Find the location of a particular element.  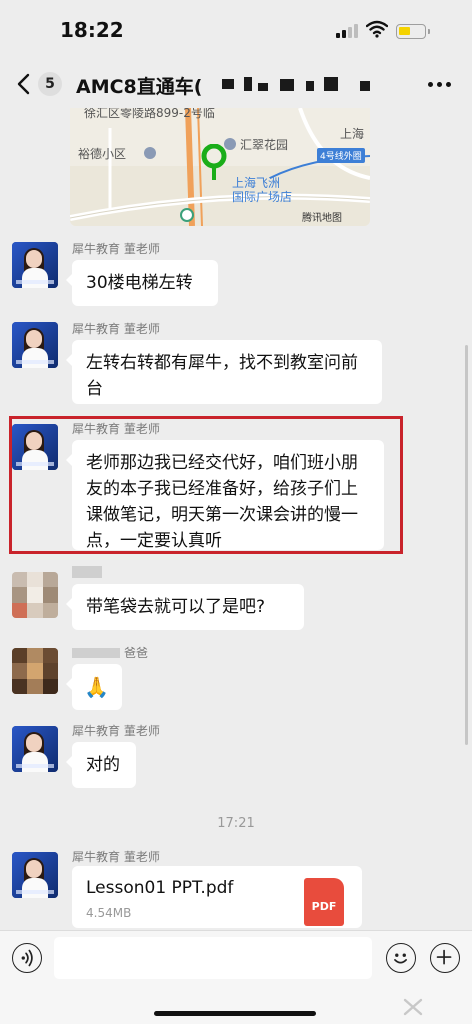

status-time: 18:22 is located at coordinates (92, 30).